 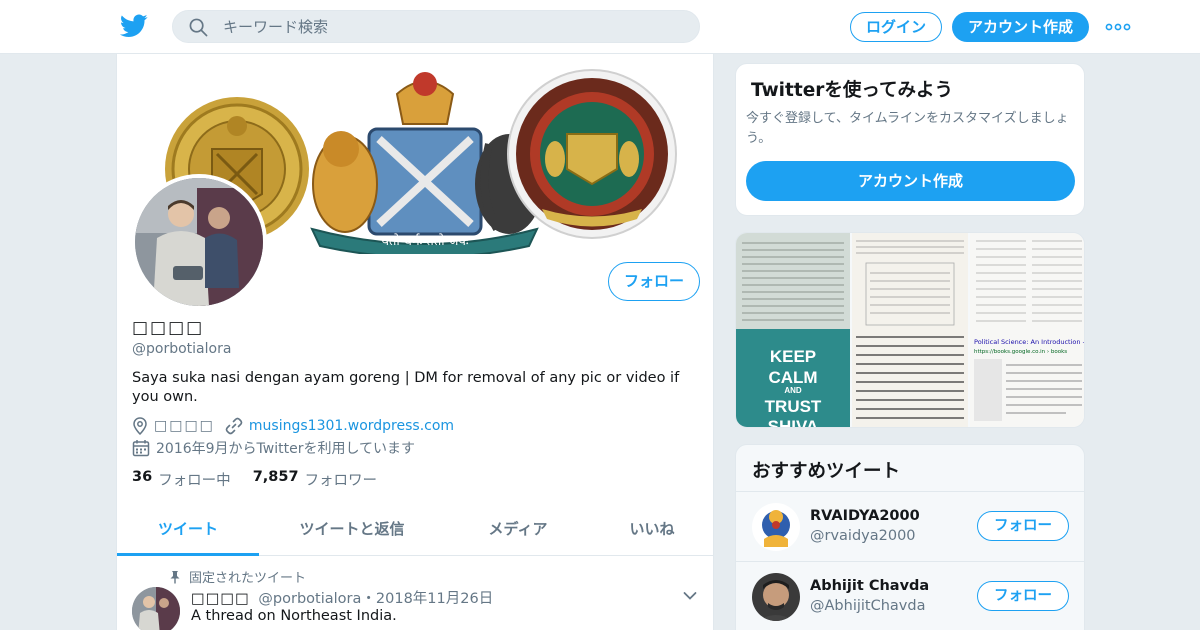 What do you see at coordinates (793, 356) in the screenshot?
I see `svg-text: KEEP` at bounding box center [793, 356].